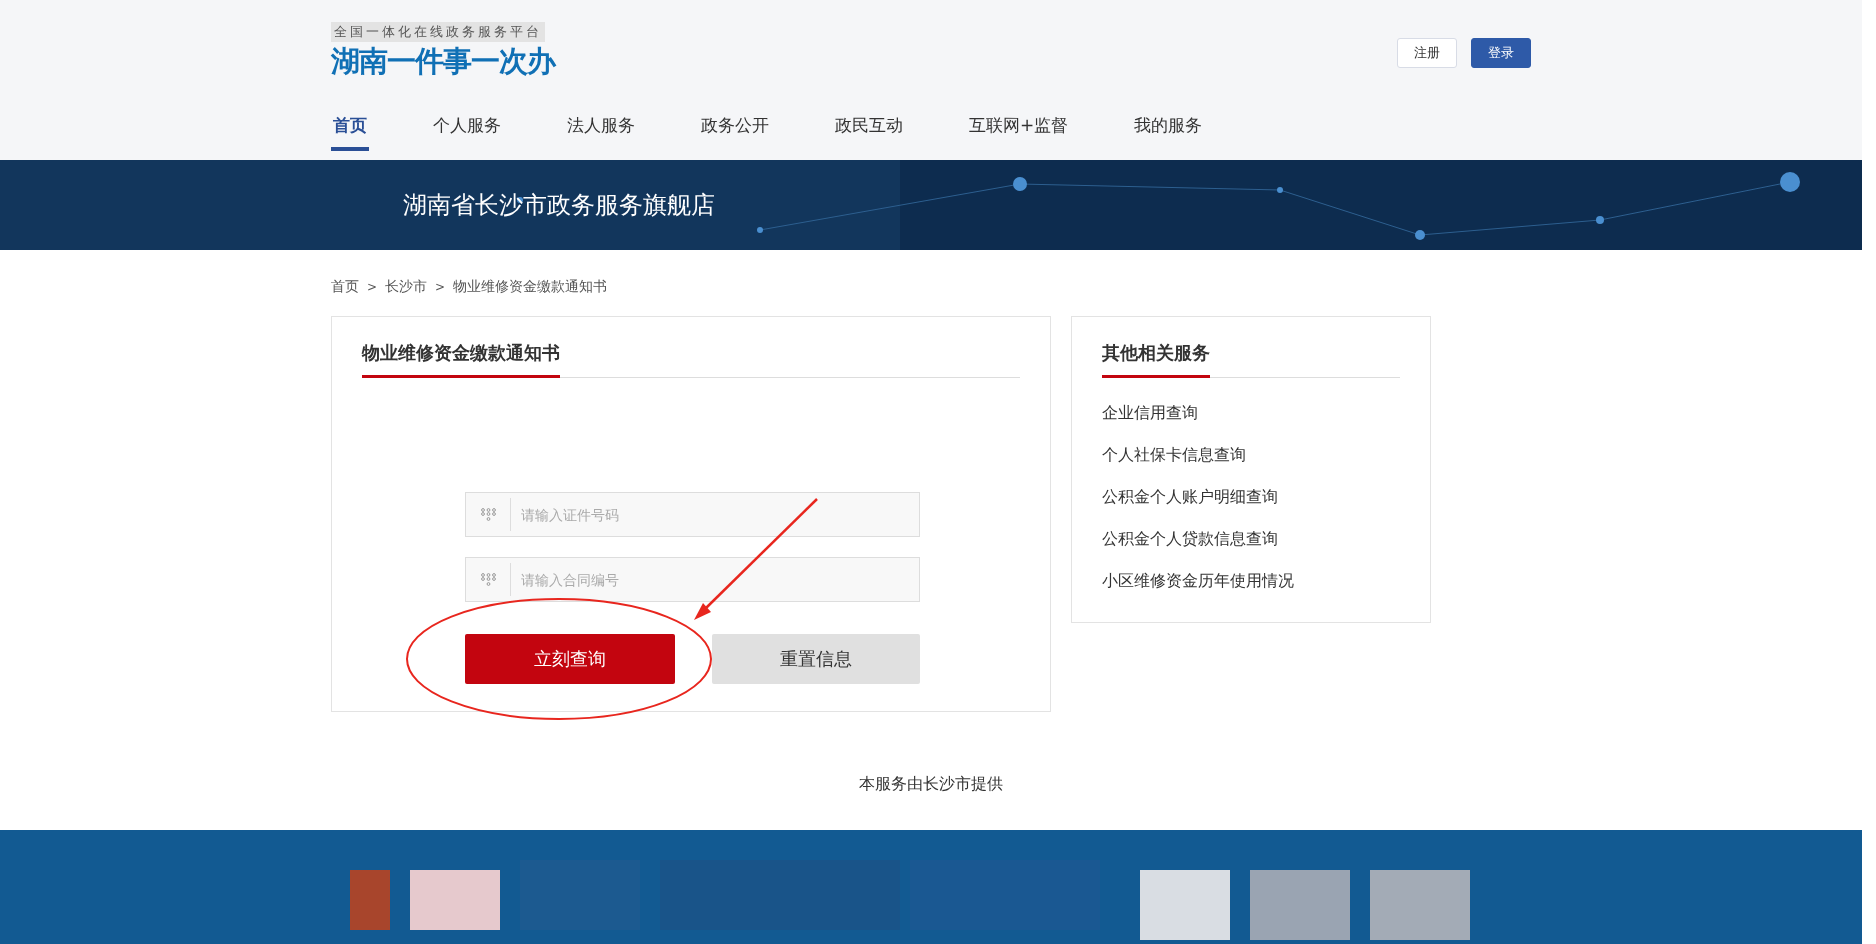  What do you see at coordinates (692, 579) in the screenshot?
I see `input-field: 请输入合同编号` at bounding box center [692, 579].